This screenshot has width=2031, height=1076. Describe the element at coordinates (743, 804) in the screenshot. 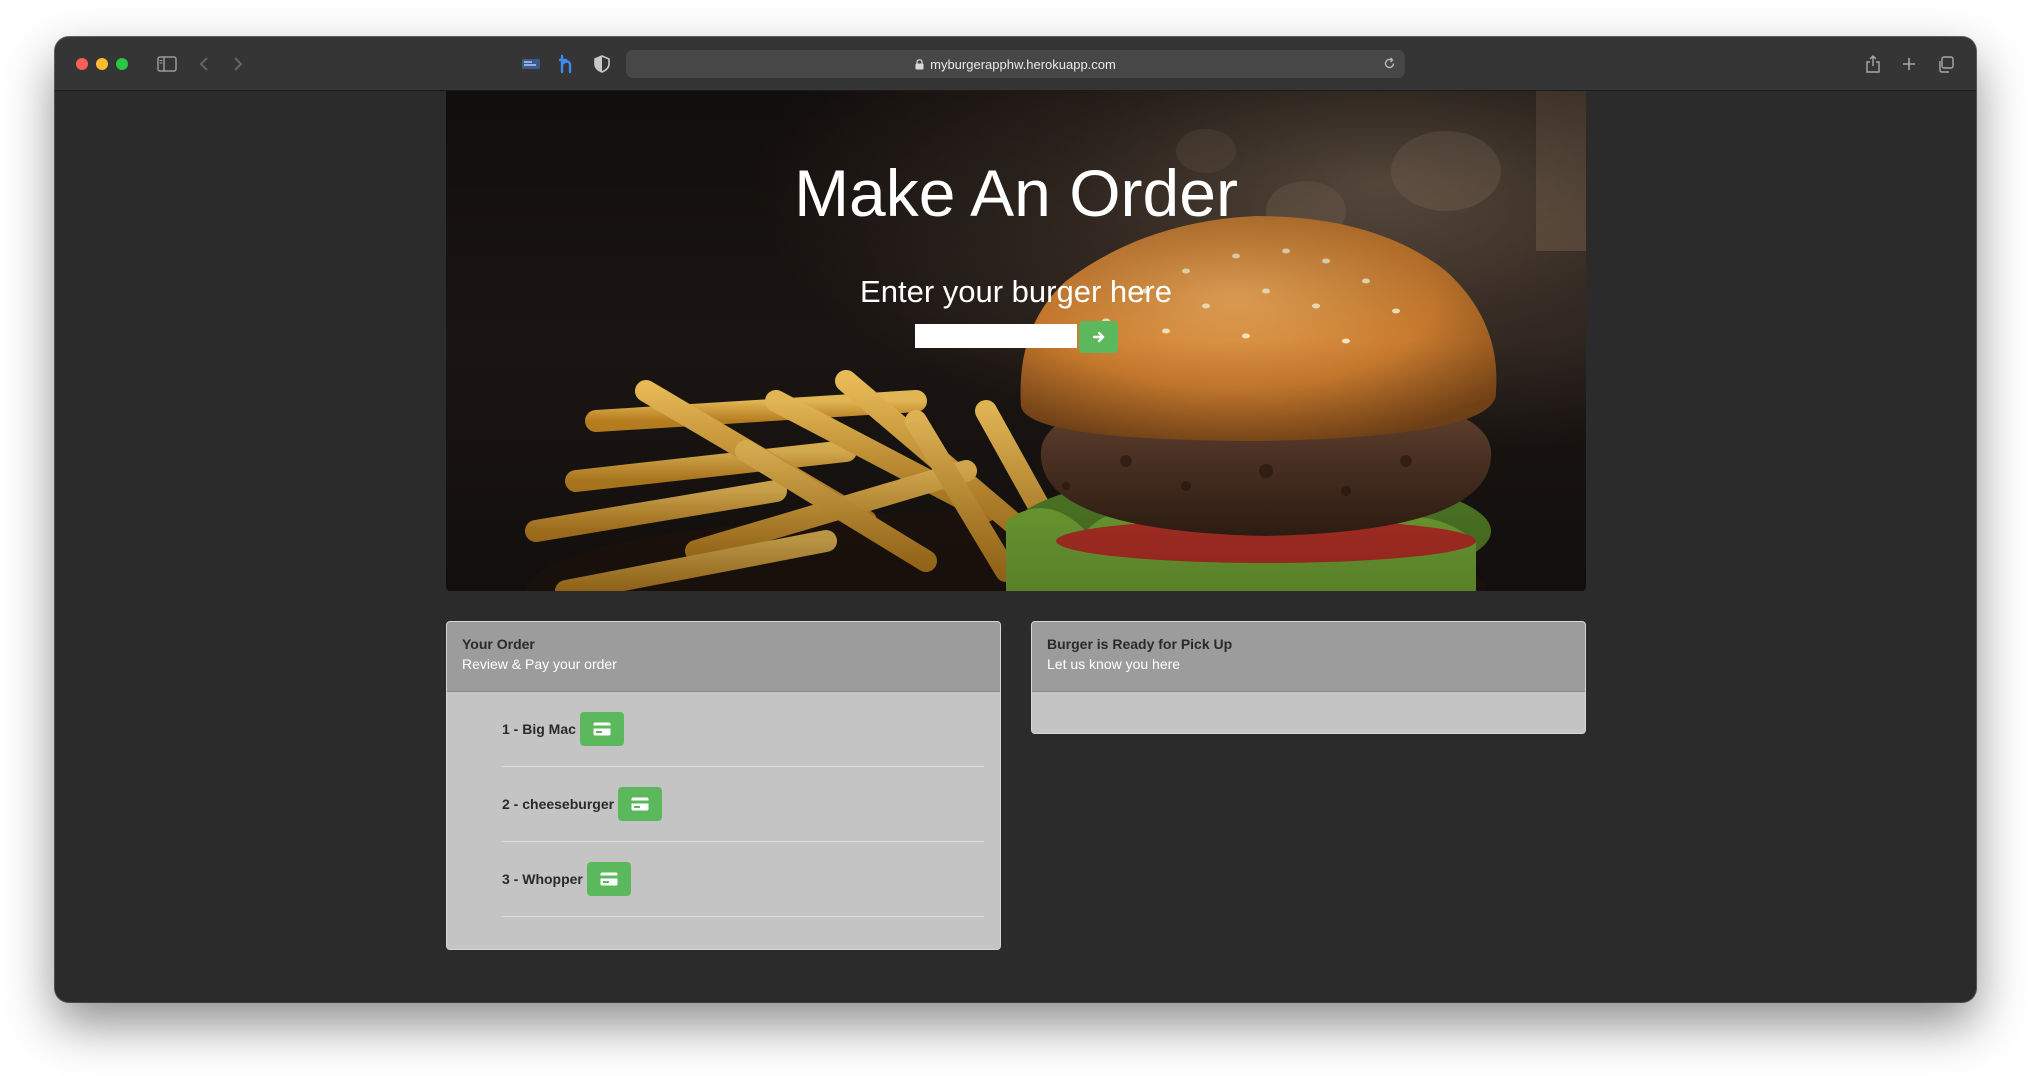

I see `order-item: 2 - cheeseburger` at that location.